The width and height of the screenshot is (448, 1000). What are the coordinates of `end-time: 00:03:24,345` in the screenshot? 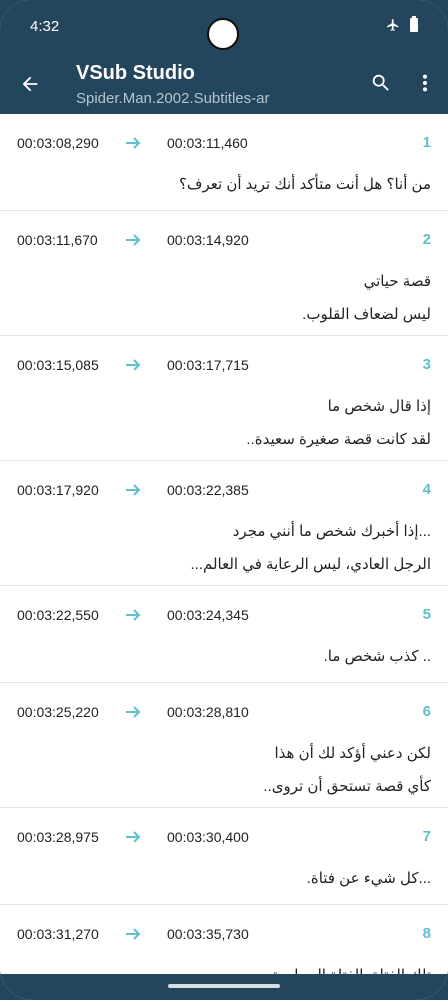 It's located at (208, 615).